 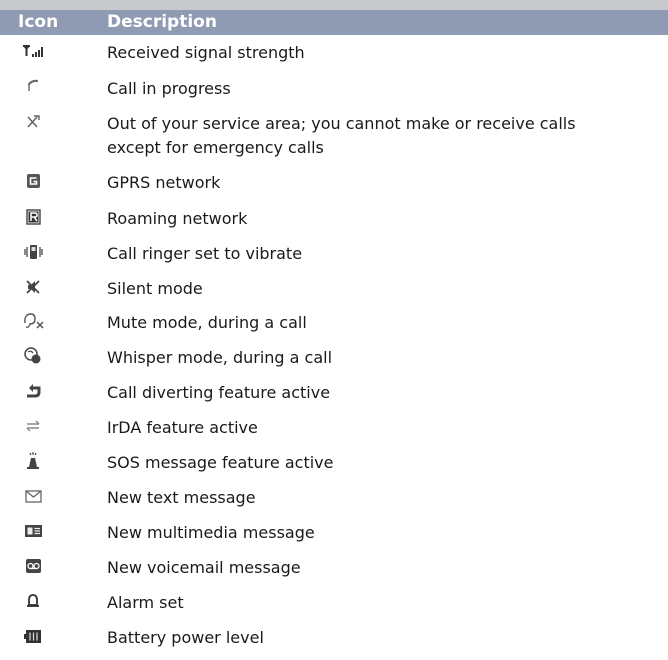 What do you see at coordinates (33, 426) in the screenshot?
I see `irda-icon` at bounding box center [33, 426].